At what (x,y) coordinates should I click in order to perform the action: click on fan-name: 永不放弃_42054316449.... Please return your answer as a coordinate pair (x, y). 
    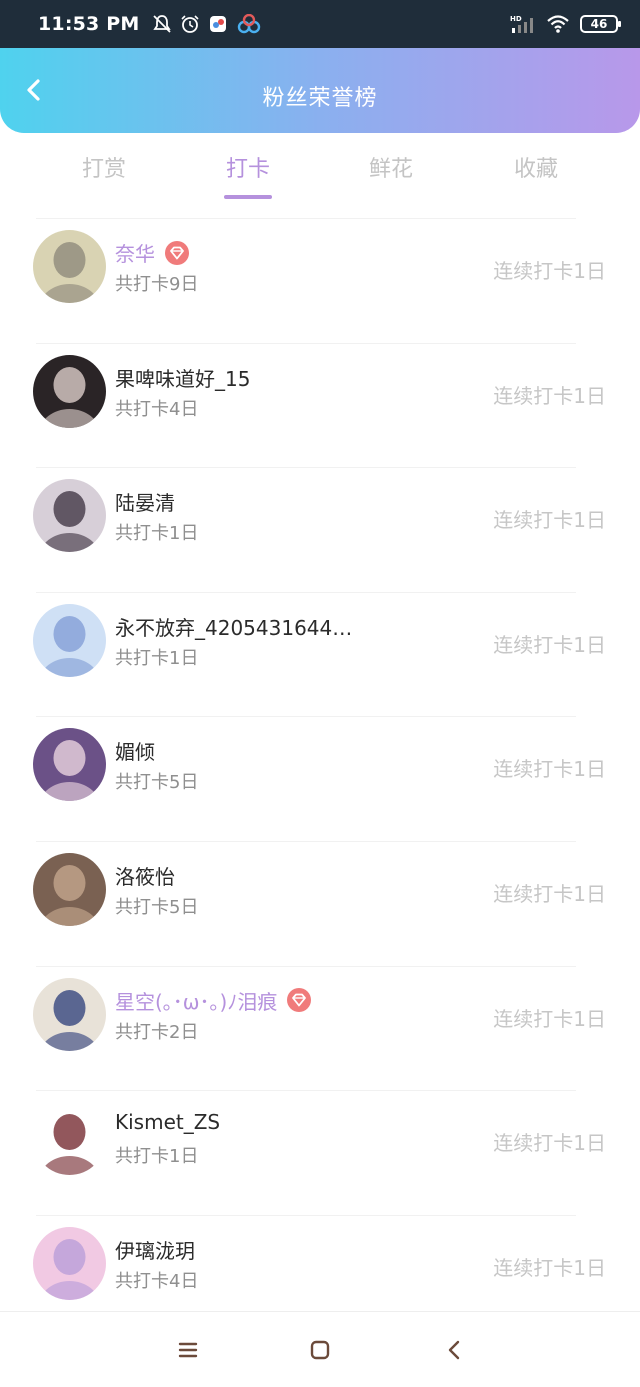
    Looking at the image, I should click on (237, 627).